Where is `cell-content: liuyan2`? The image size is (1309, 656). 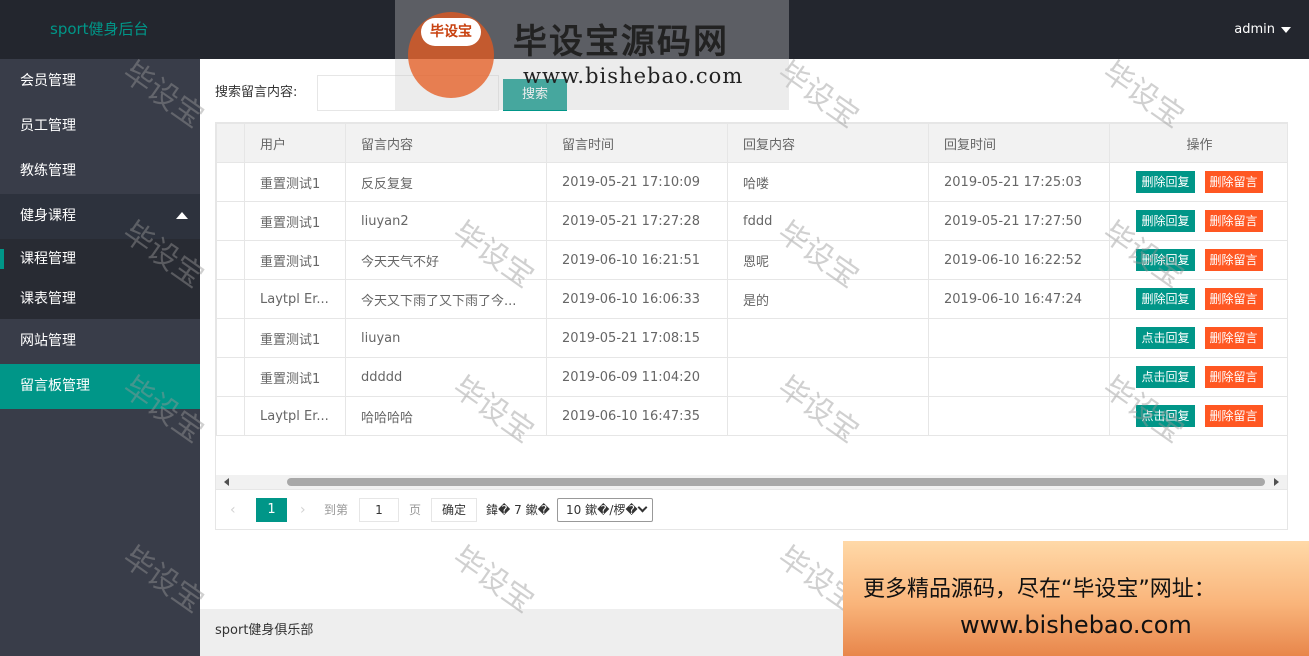 cell-content: liuyan2 is located at coordinates (446, 221).